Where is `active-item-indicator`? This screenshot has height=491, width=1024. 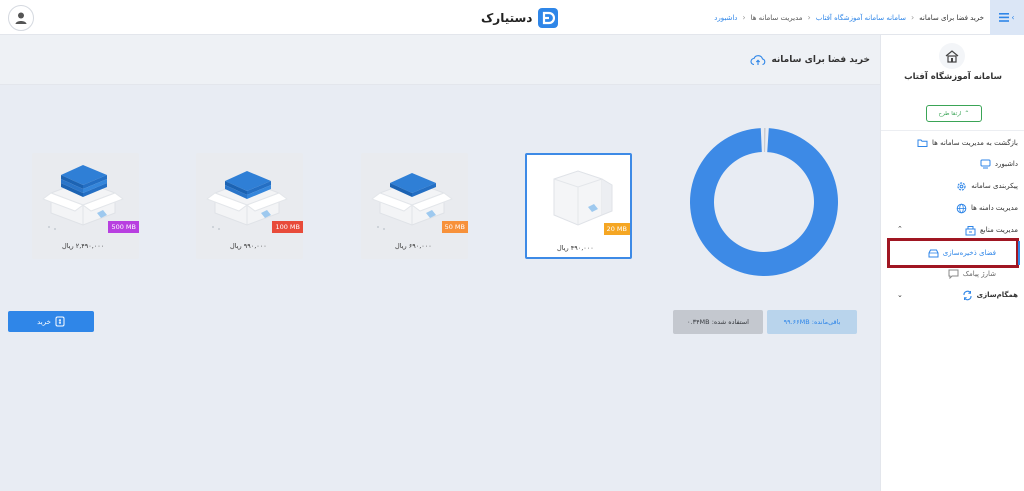
active-item-indicator is located at coordinates (1019, 253).